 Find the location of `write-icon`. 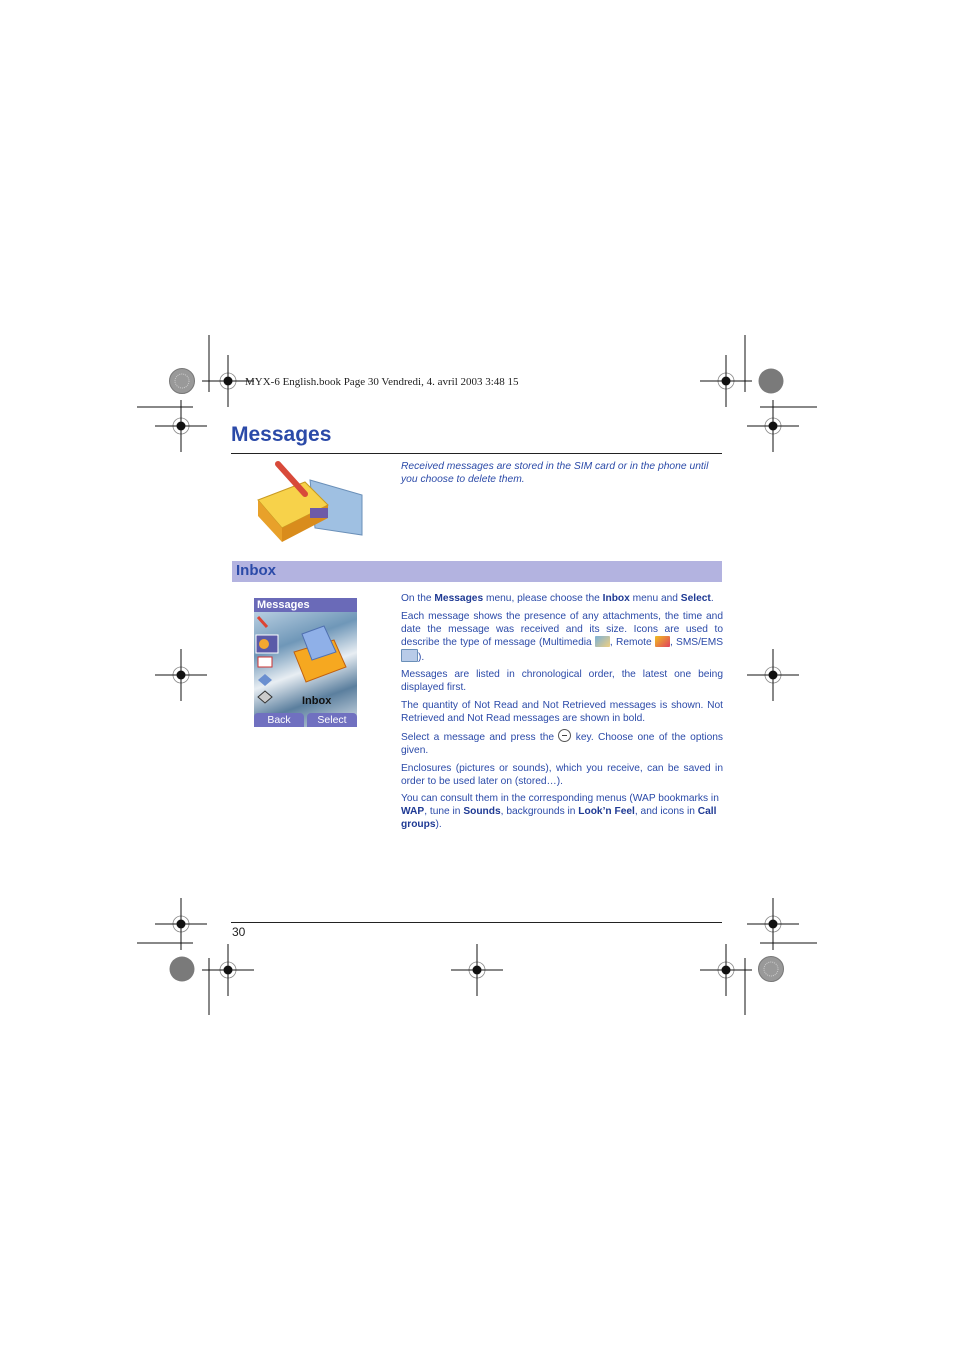

write-icon is located at coordinates (262, 622).